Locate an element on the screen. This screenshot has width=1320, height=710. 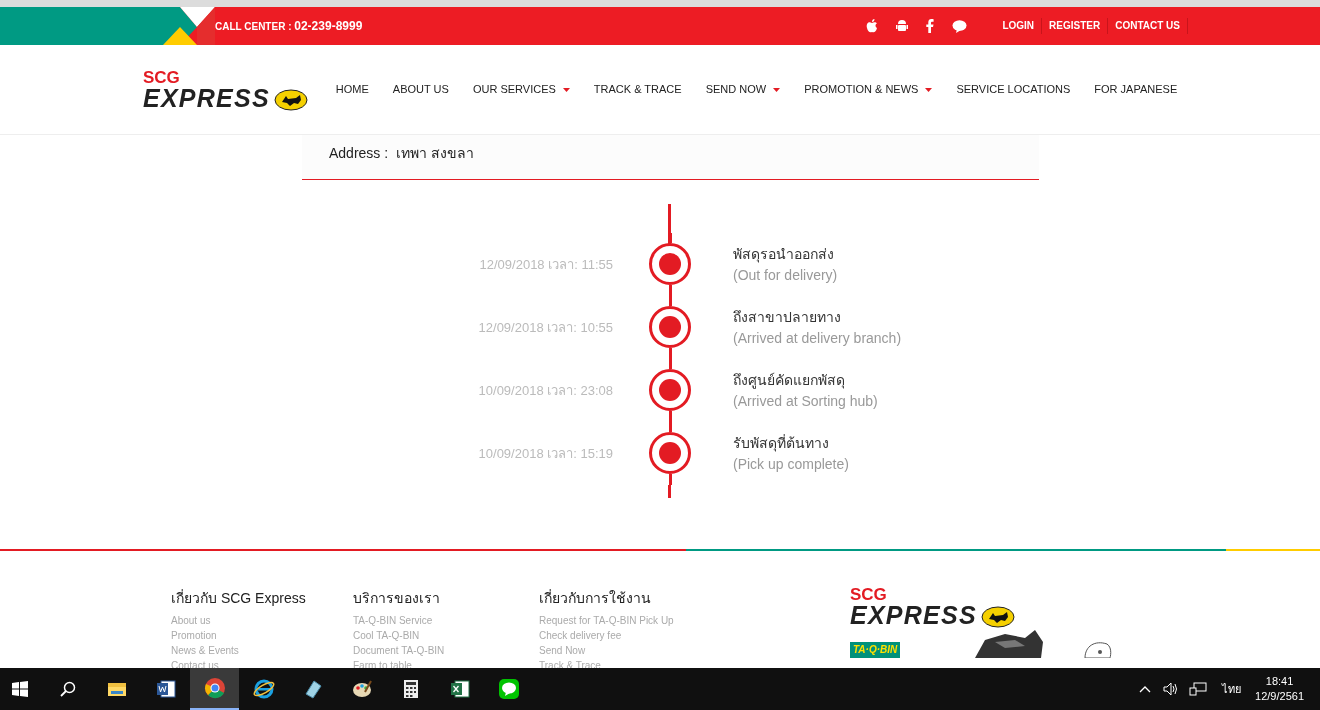
footer-link: Promotion is located at coordinates (262, 635).